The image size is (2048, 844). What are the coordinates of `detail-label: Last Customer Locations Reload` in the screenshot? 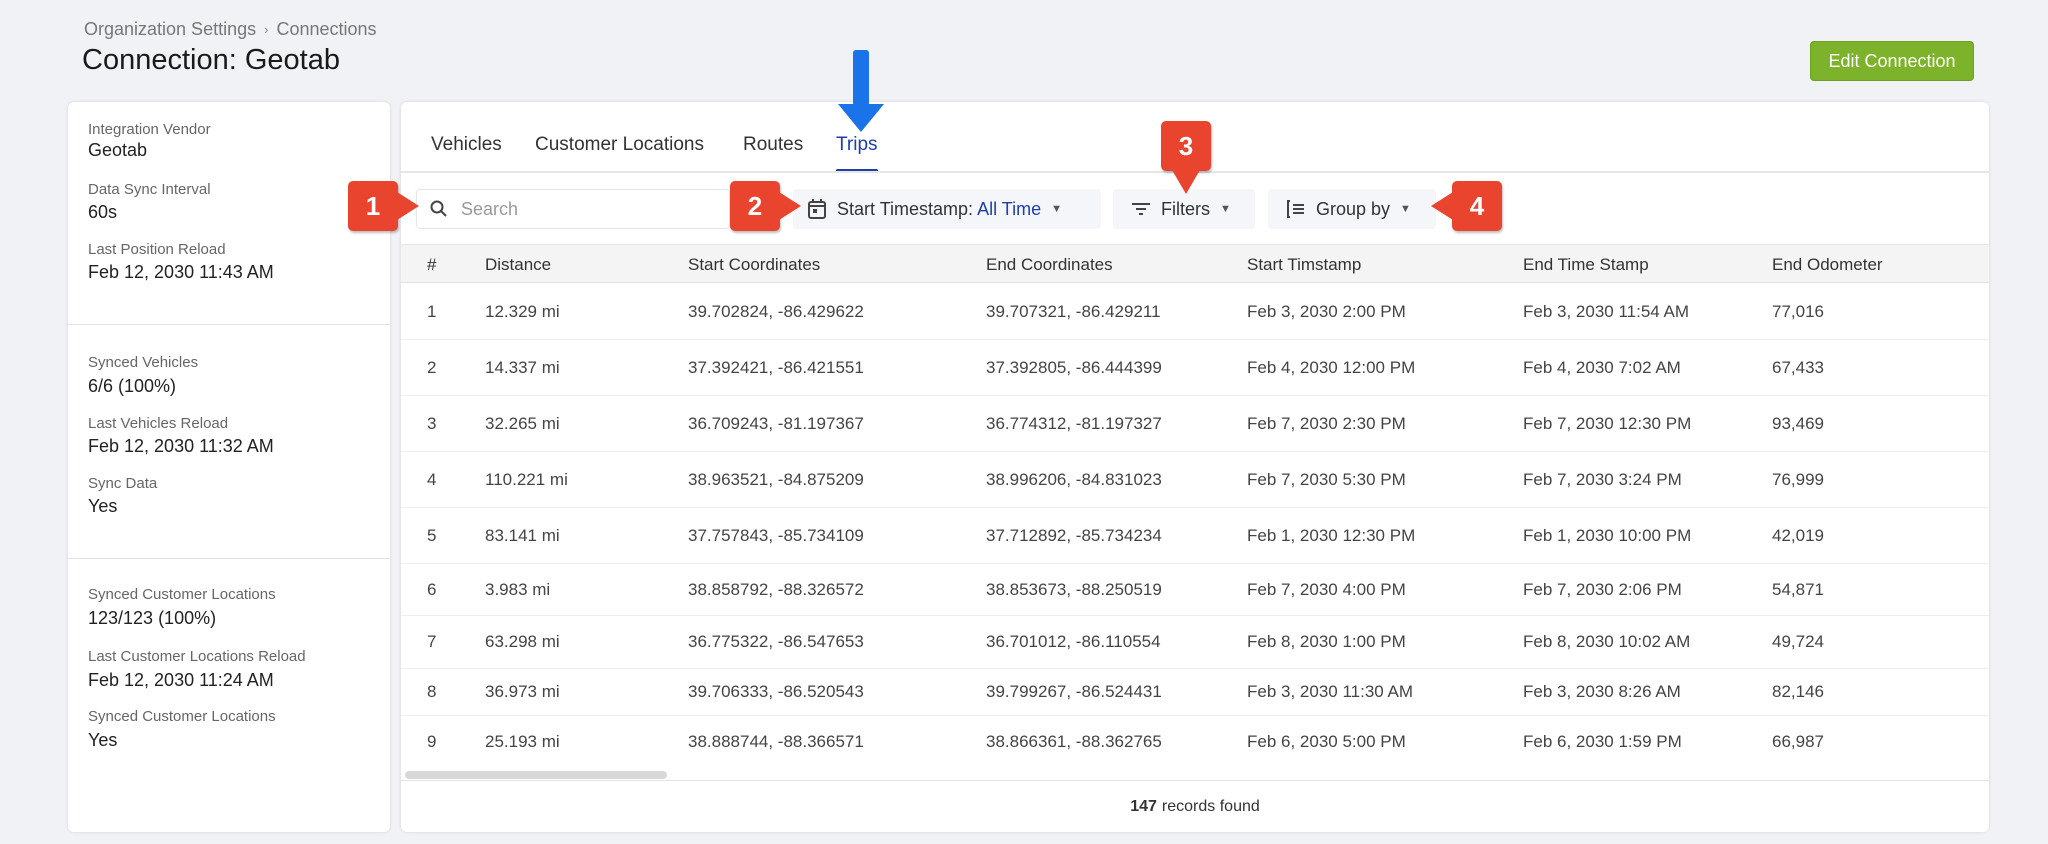 It's located at (197, 656).